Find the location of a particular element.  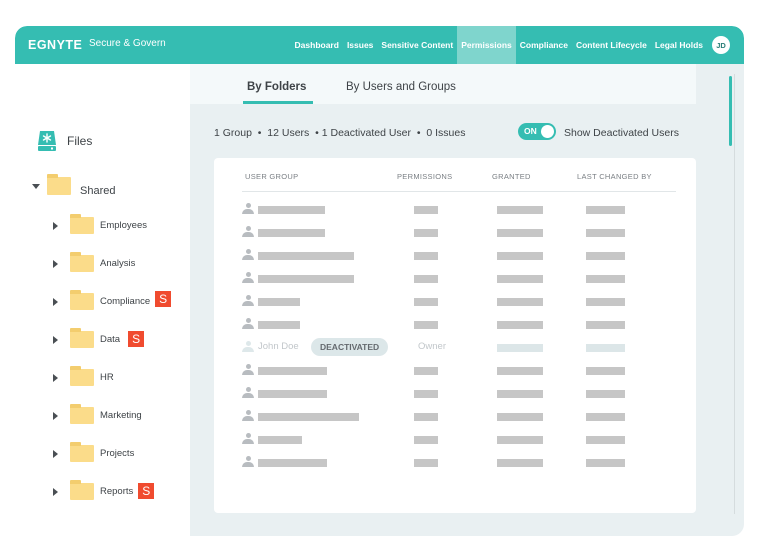

tree-item-marketing: Marketing is located at coordinates (97, 414).